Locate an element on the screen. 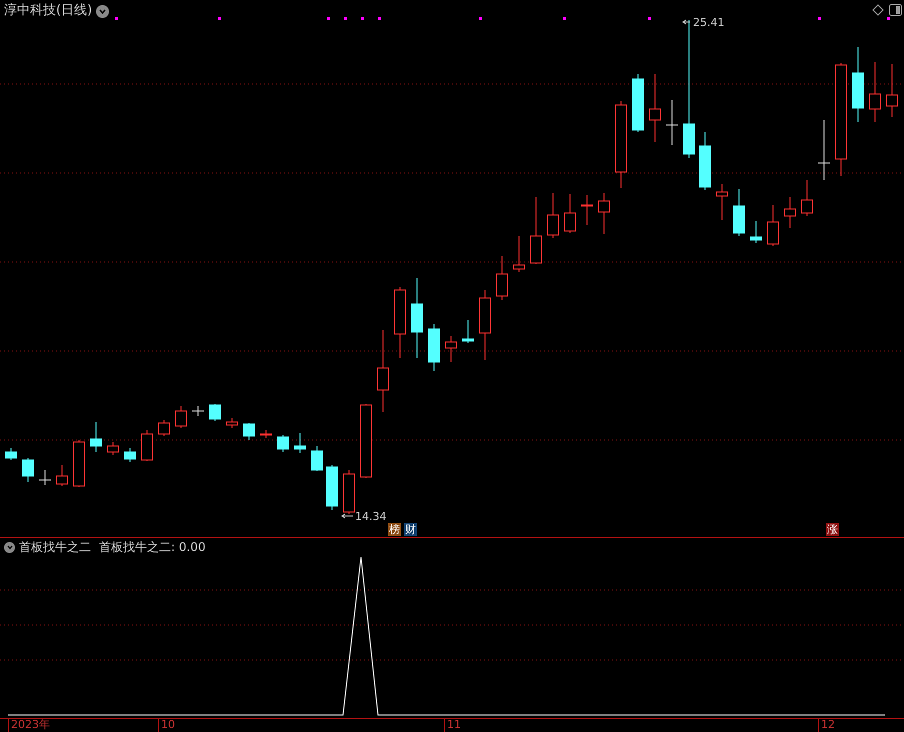  diamond-icon is located at coordinates (878, 10).